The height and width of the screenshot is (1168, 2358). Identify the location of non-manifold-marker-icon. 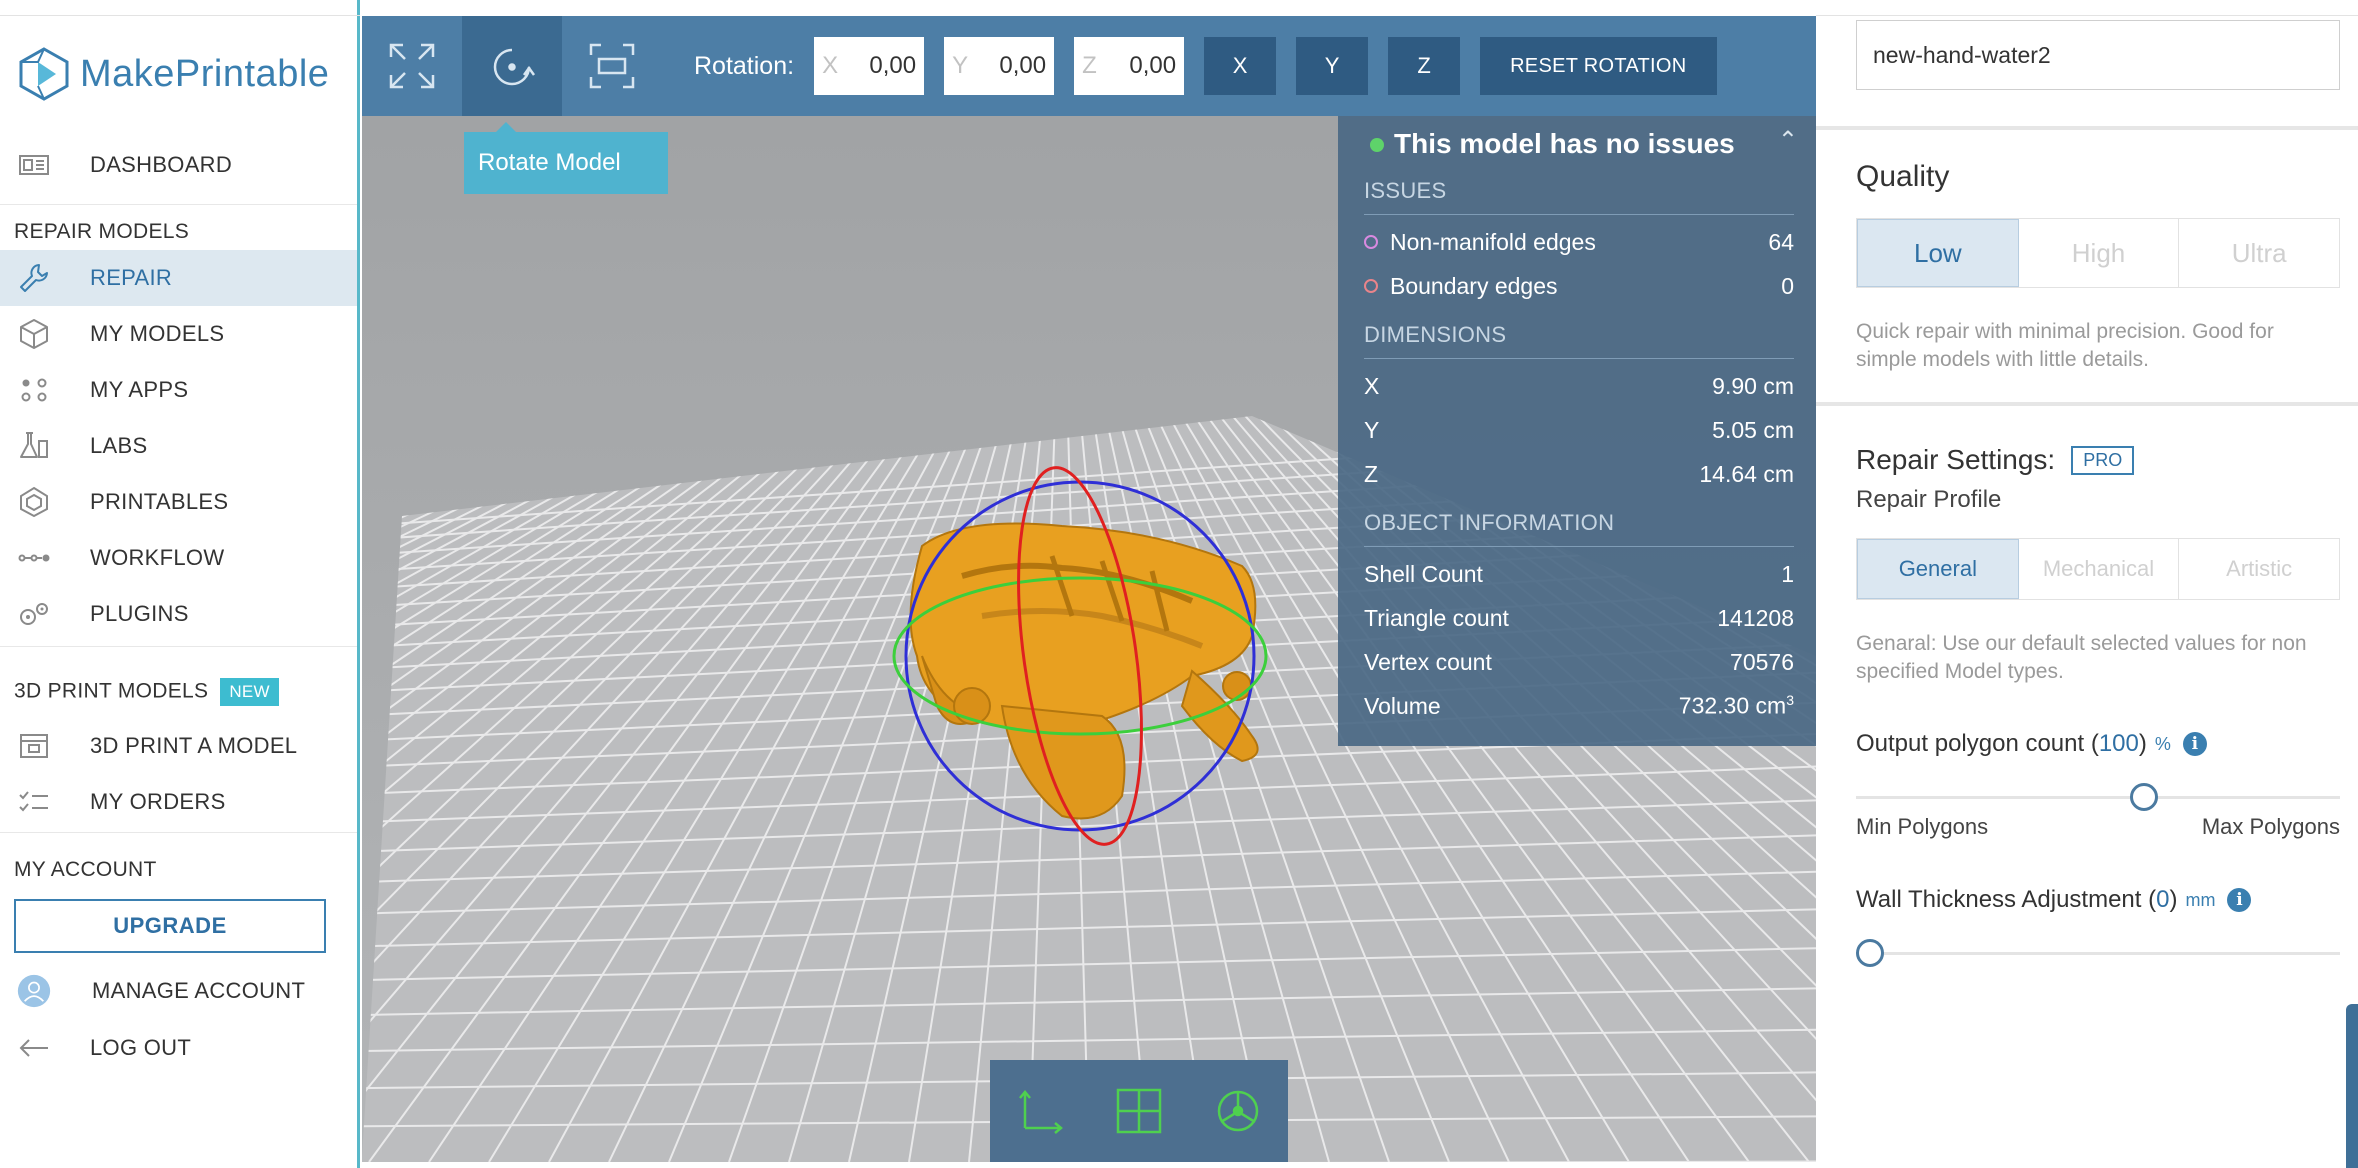
(1371, 242).